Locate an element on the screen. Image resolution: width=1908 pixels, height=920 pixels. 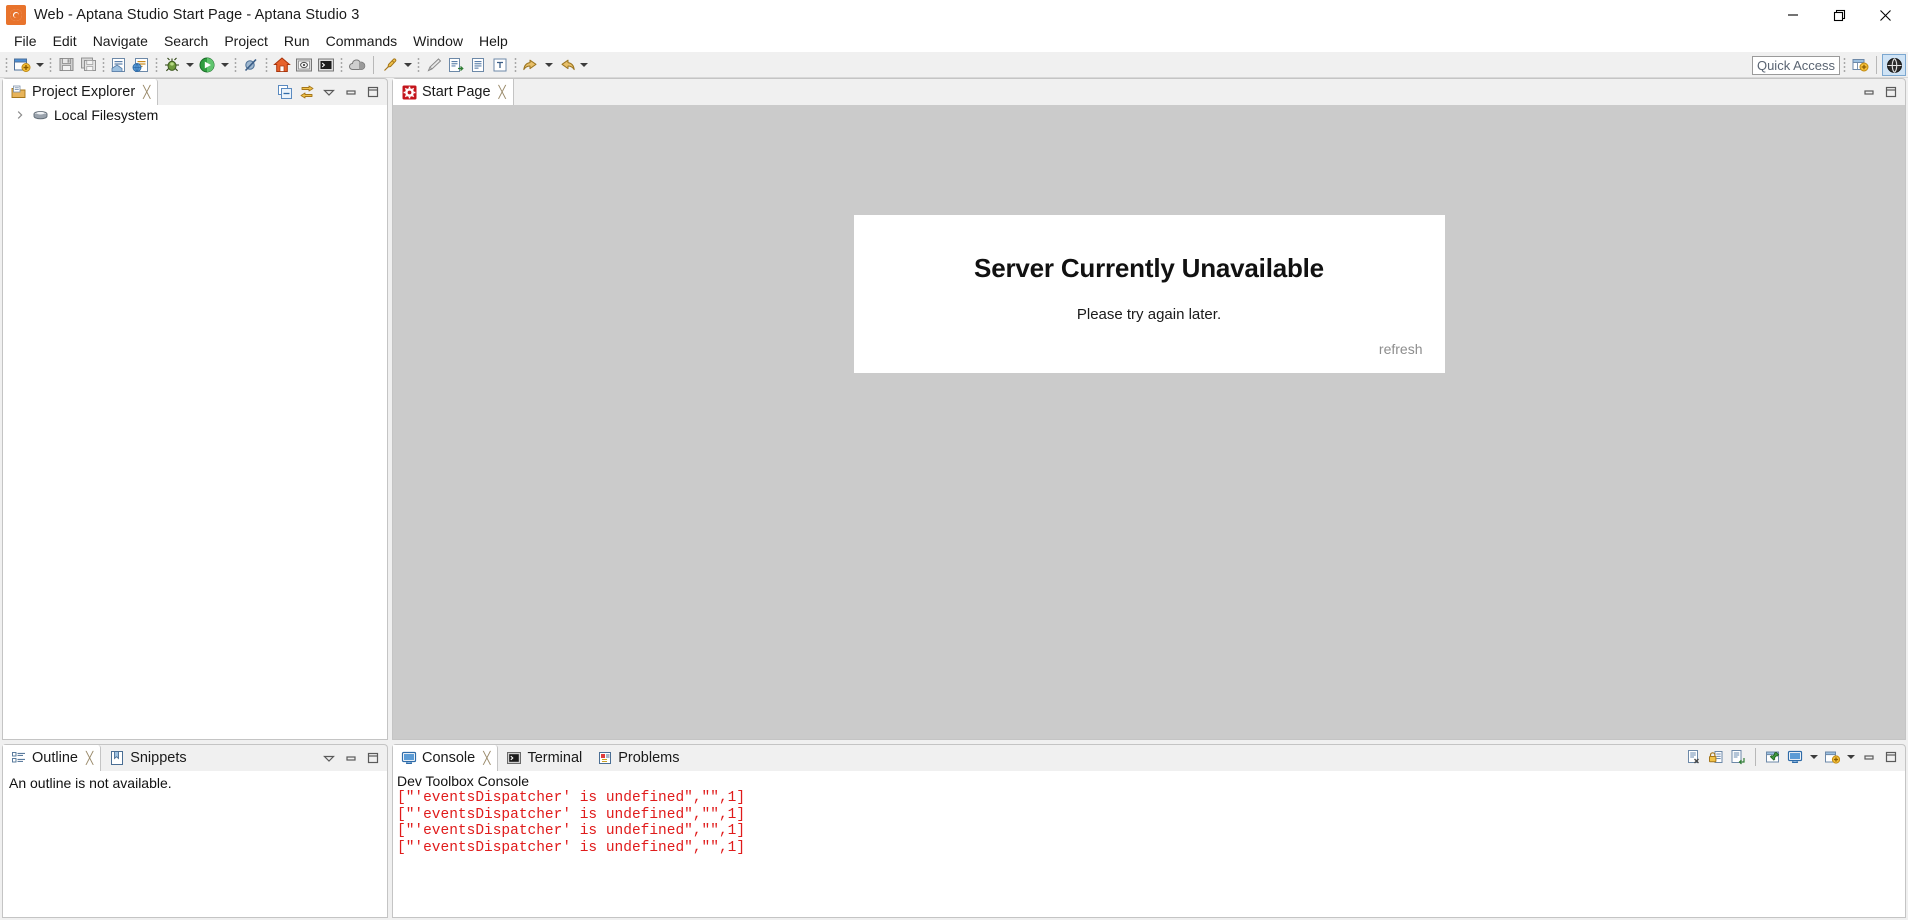
tab-start-page: Start Page ╳ is located at coordinates (453, 92).